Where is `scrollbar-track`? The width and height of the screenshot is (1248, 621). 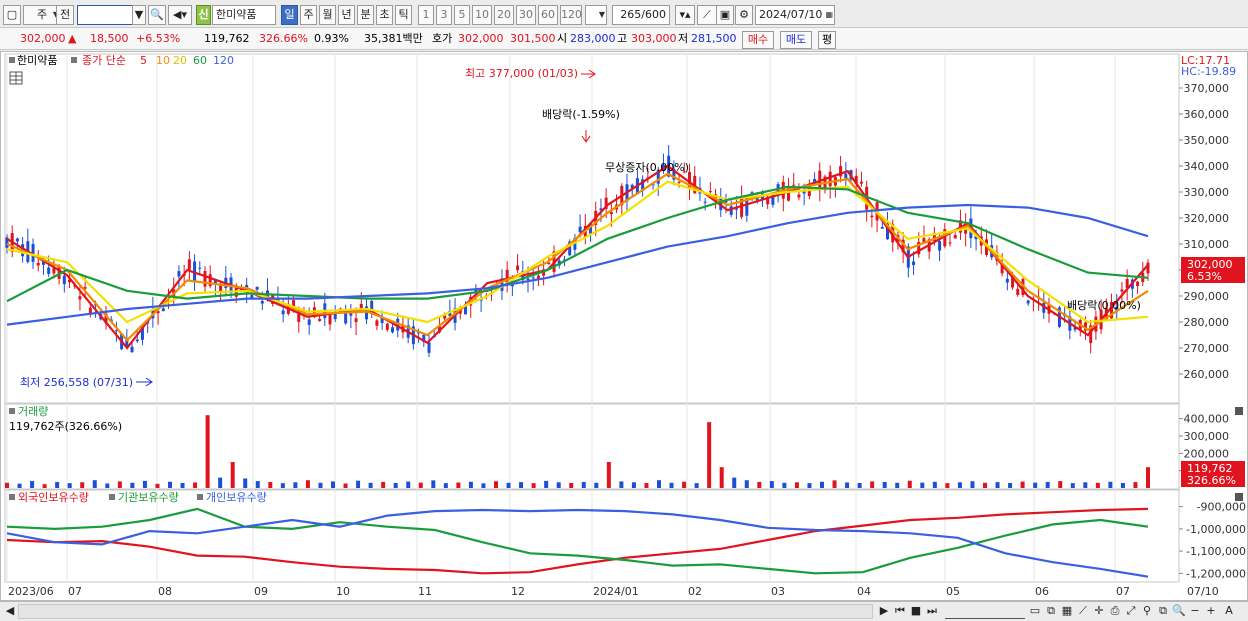 scrollbar-track is located at coordinates (445, 611).